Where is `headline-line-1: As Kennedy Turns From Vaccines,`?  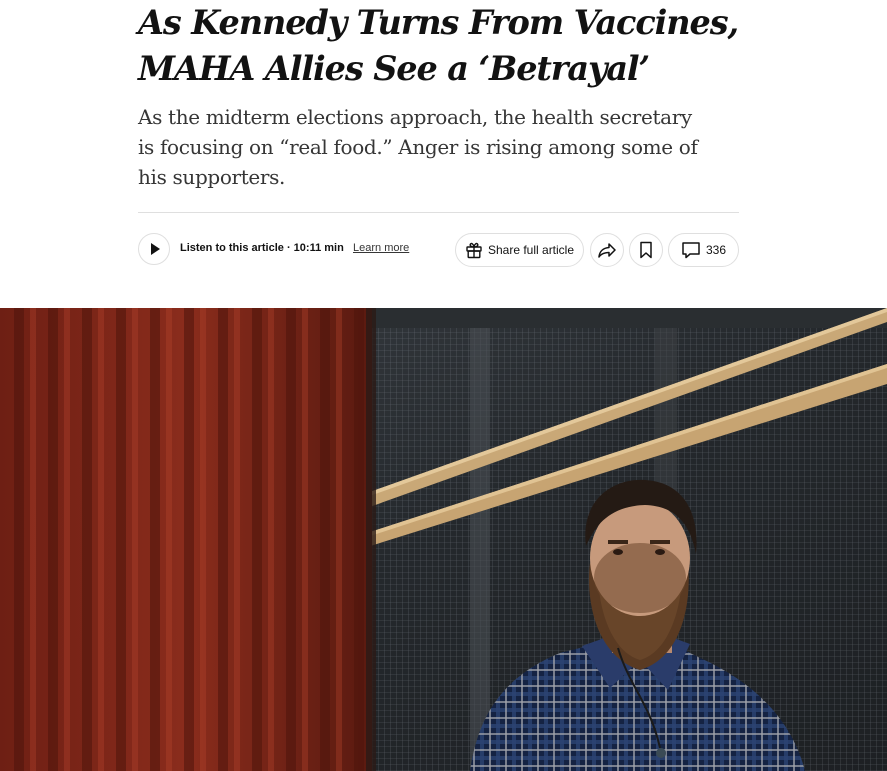 headline-line-1: As Kennedy Turns From Vaccines, is located at coordinates (438, 22).